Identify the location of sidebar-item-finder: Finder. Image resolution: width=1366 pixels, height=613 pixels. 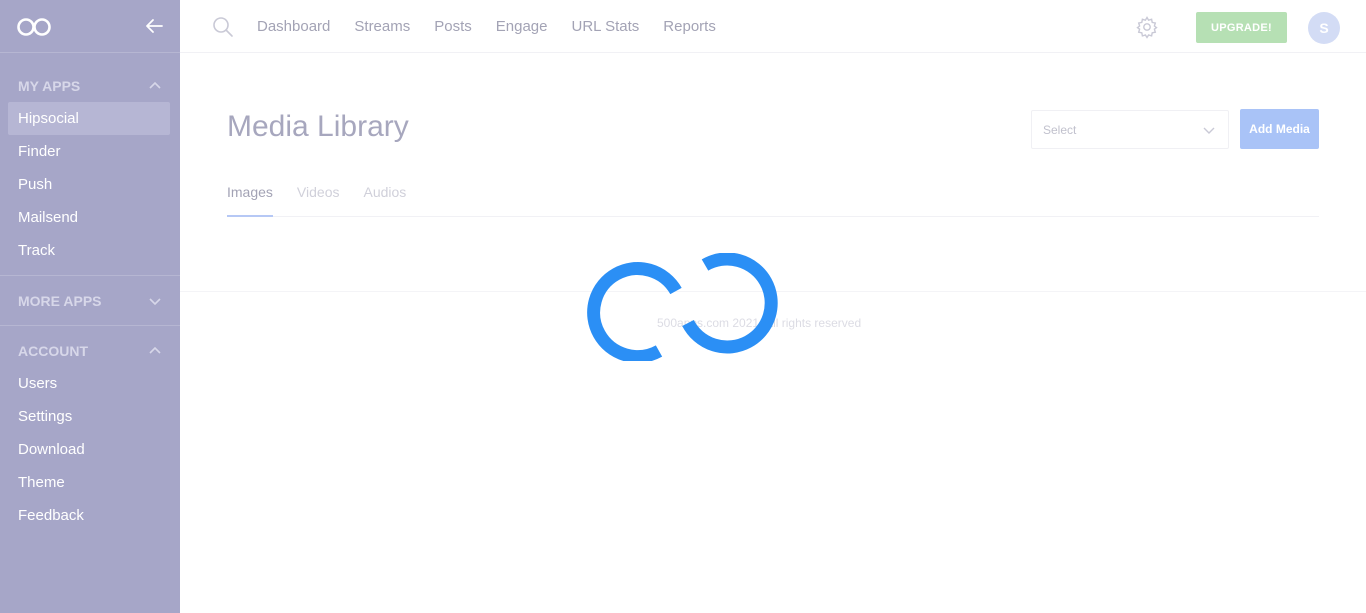
(89, 151).